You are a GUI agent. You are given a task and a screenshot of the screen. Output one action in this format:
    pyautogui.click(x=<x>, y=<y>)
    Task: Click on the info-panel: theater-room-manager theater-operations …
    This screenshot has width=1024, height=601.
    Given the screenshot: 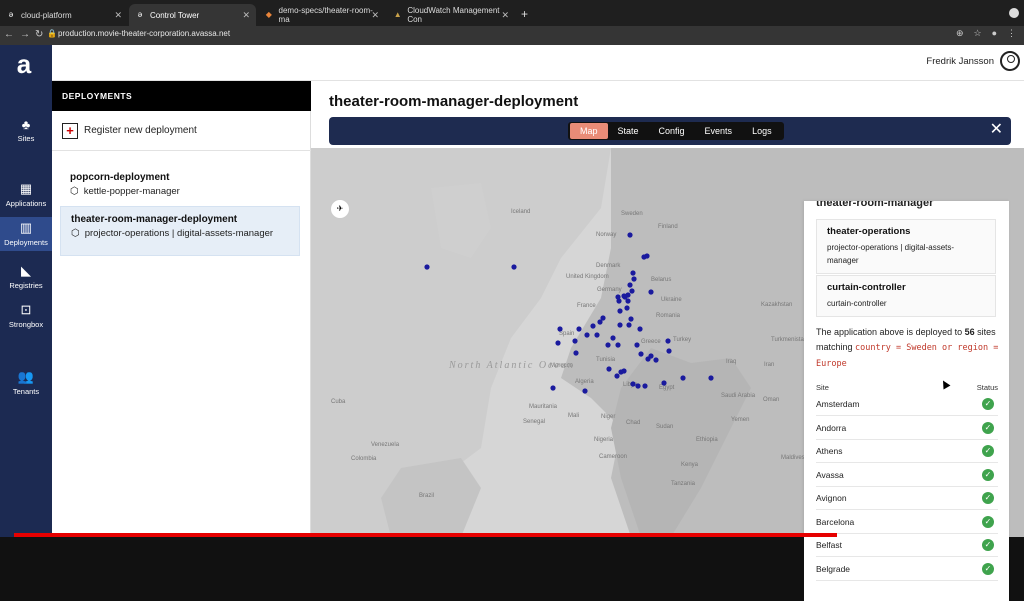 What is the action you would take?
    pyautogui.click(x=906, y=401)
    